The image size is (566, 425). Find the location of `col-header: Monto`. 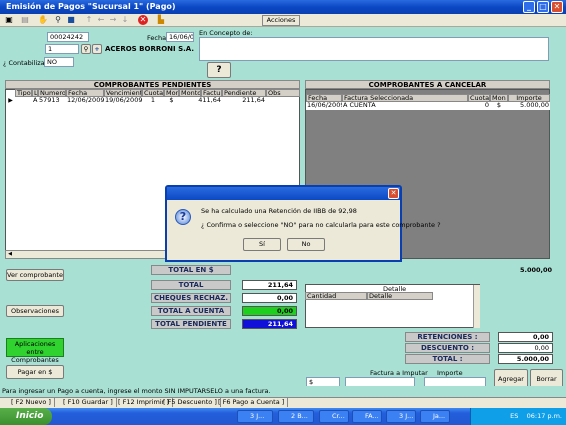

col-header: Monto is located at coordinates (190, 93).